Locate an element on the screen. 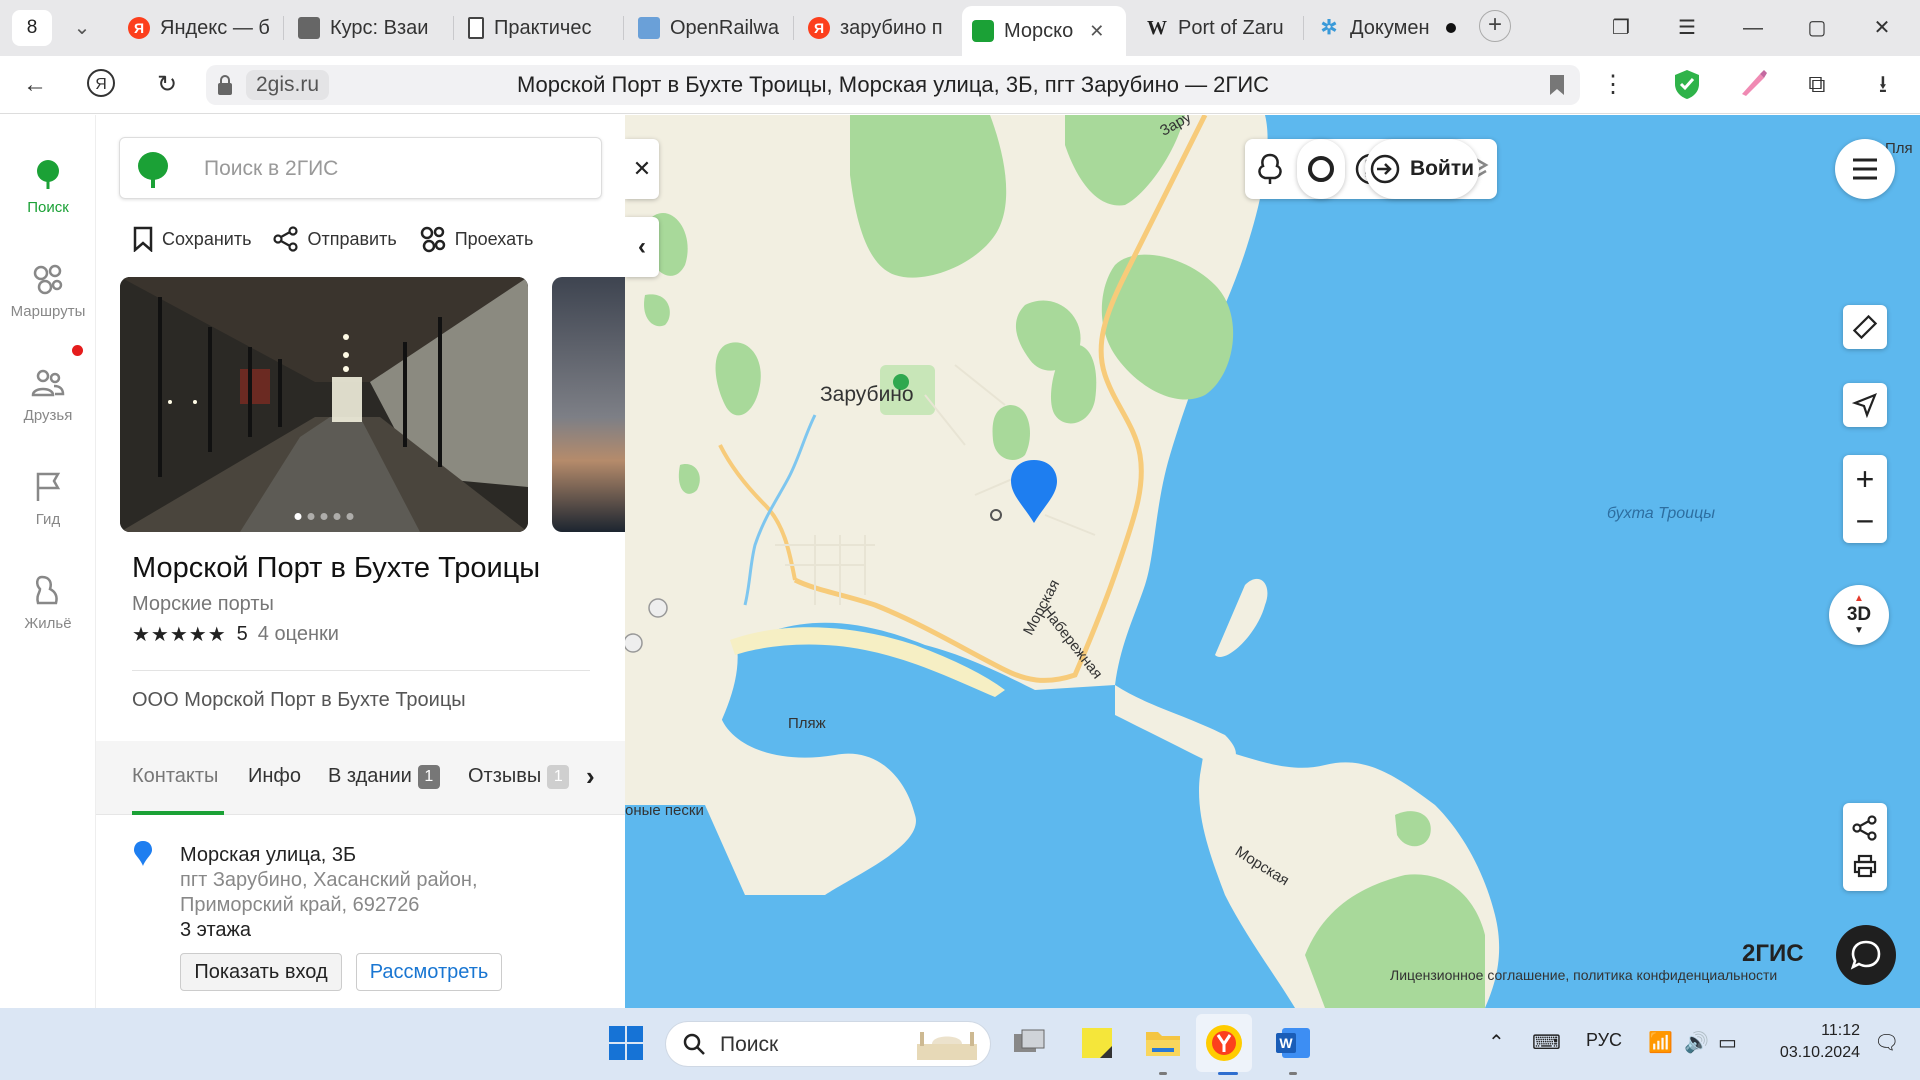 The width and height of the screenshot is (1920, 1080). pen-icon is located at coordinates (1753, 85).